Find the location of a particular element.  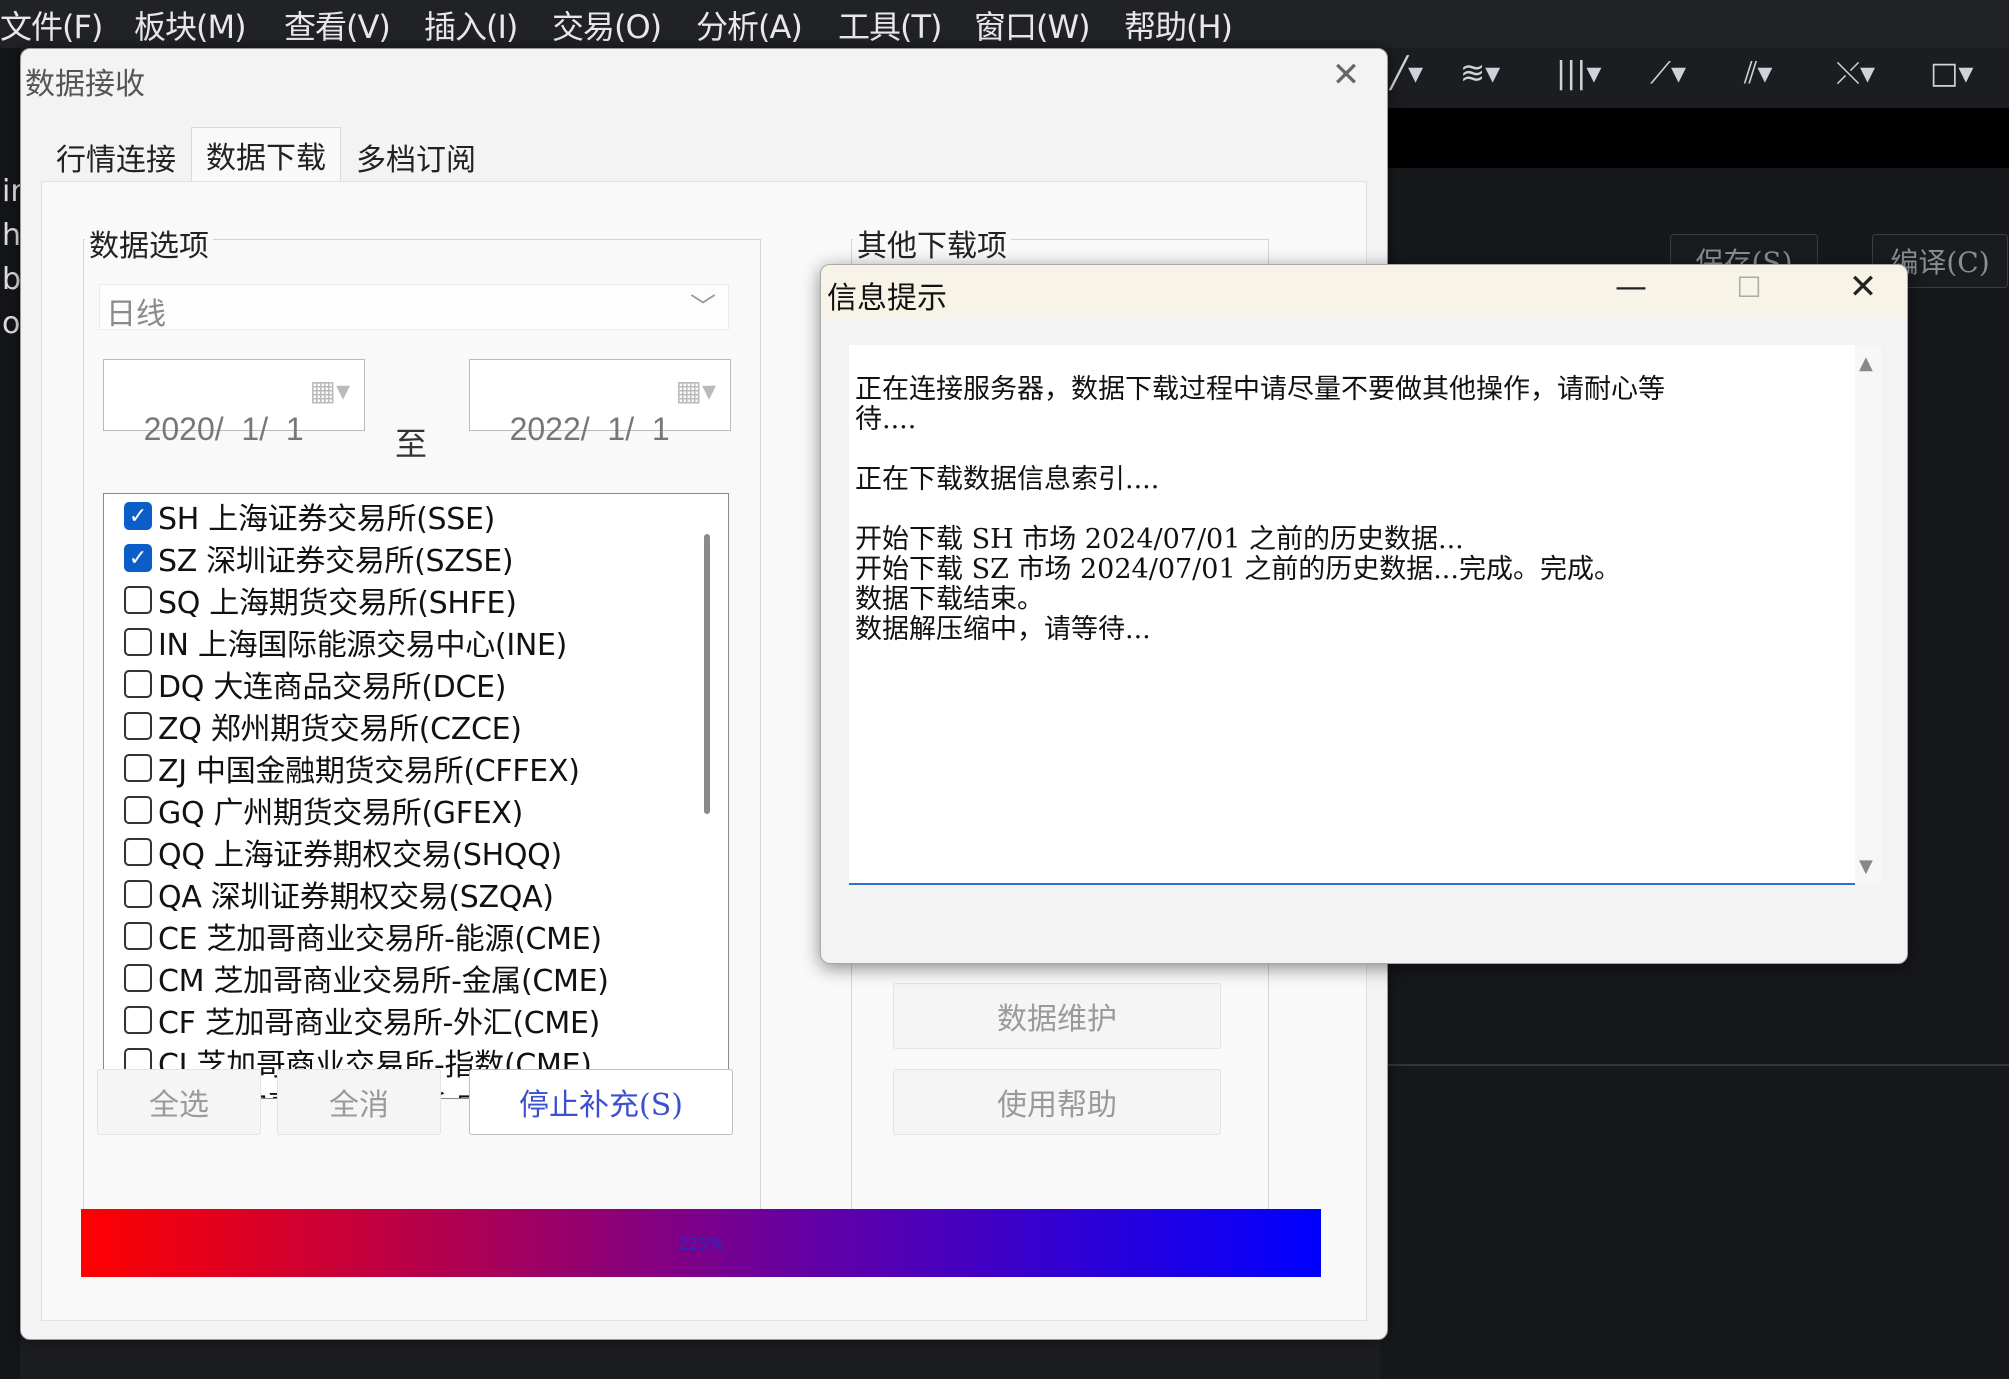

market-list-item: QQ 上海证券期权交易(SHQQ) is located at coordinates (343, 852).